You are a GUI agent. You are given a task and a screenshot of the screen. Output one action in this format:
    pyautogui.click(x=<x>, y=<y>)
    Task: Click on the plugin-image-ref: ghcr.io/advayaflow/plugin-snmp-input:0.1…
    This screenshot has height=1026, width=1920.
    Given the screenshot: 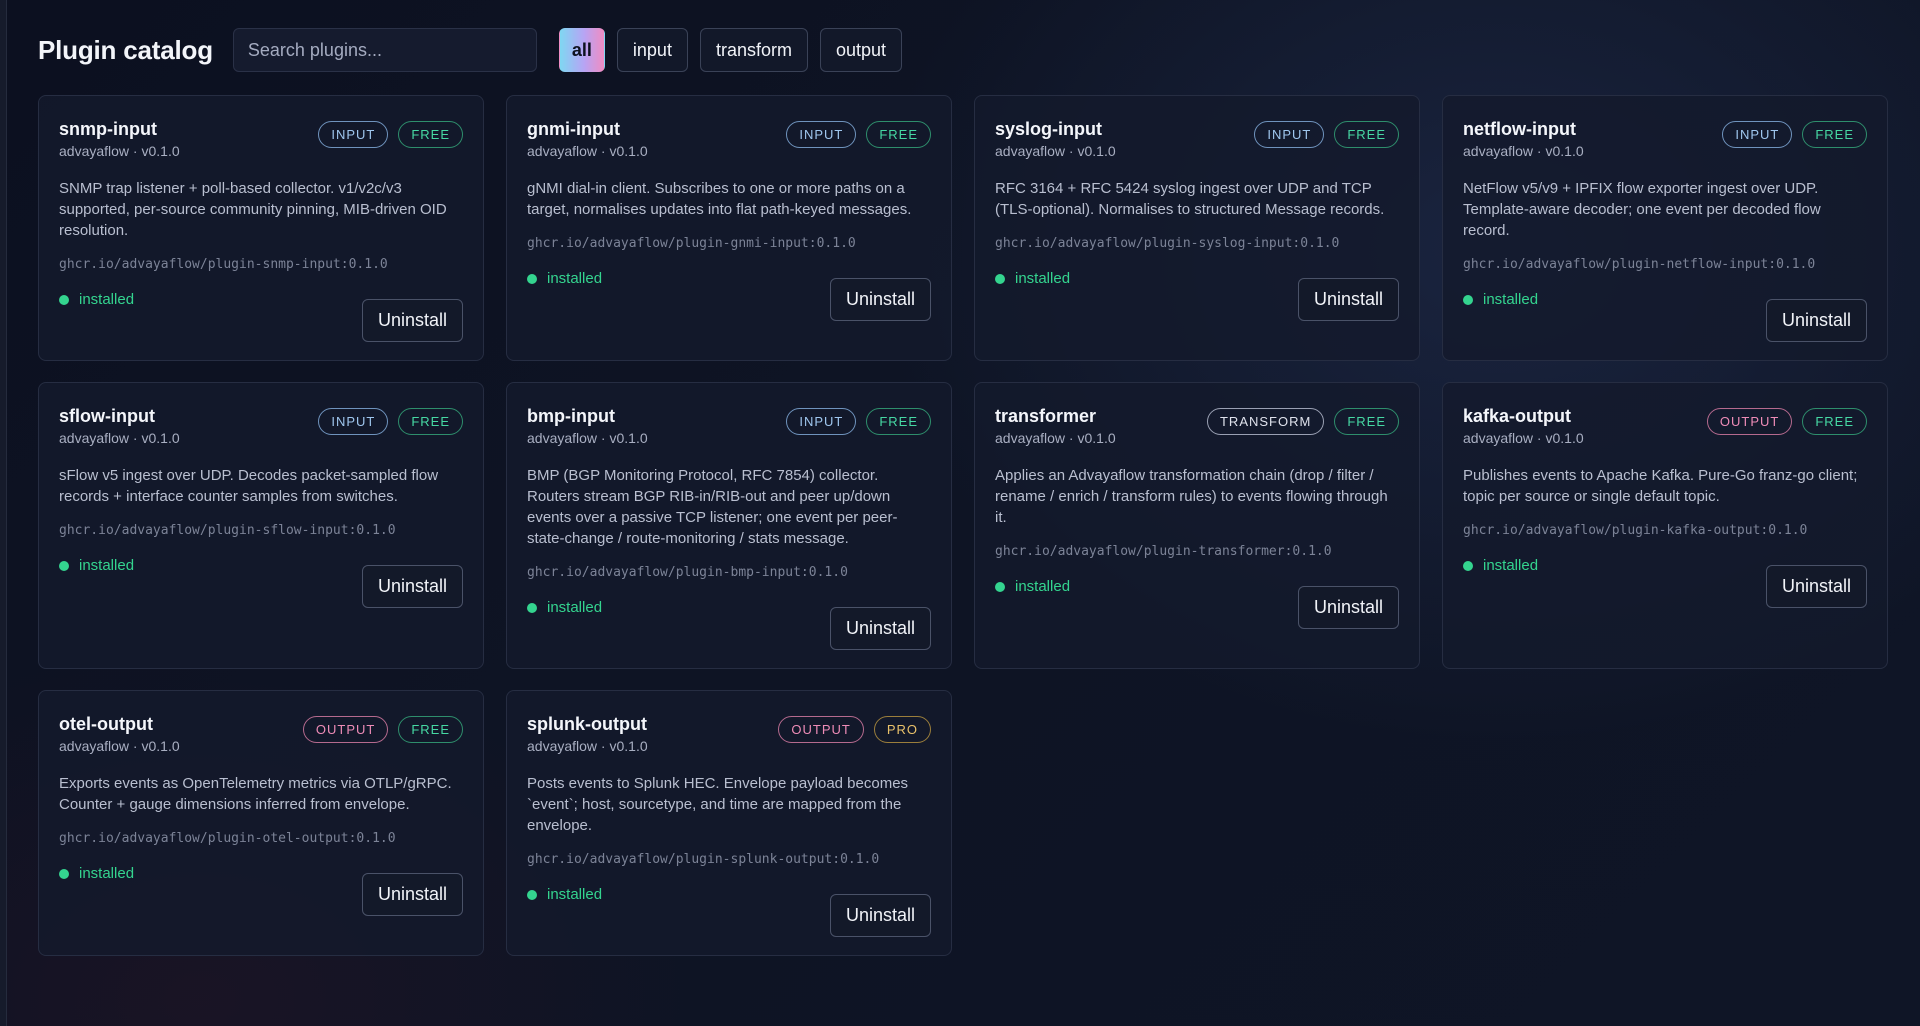 What is the action you would take?
    pyautogui.click(x=223, y=264)
    